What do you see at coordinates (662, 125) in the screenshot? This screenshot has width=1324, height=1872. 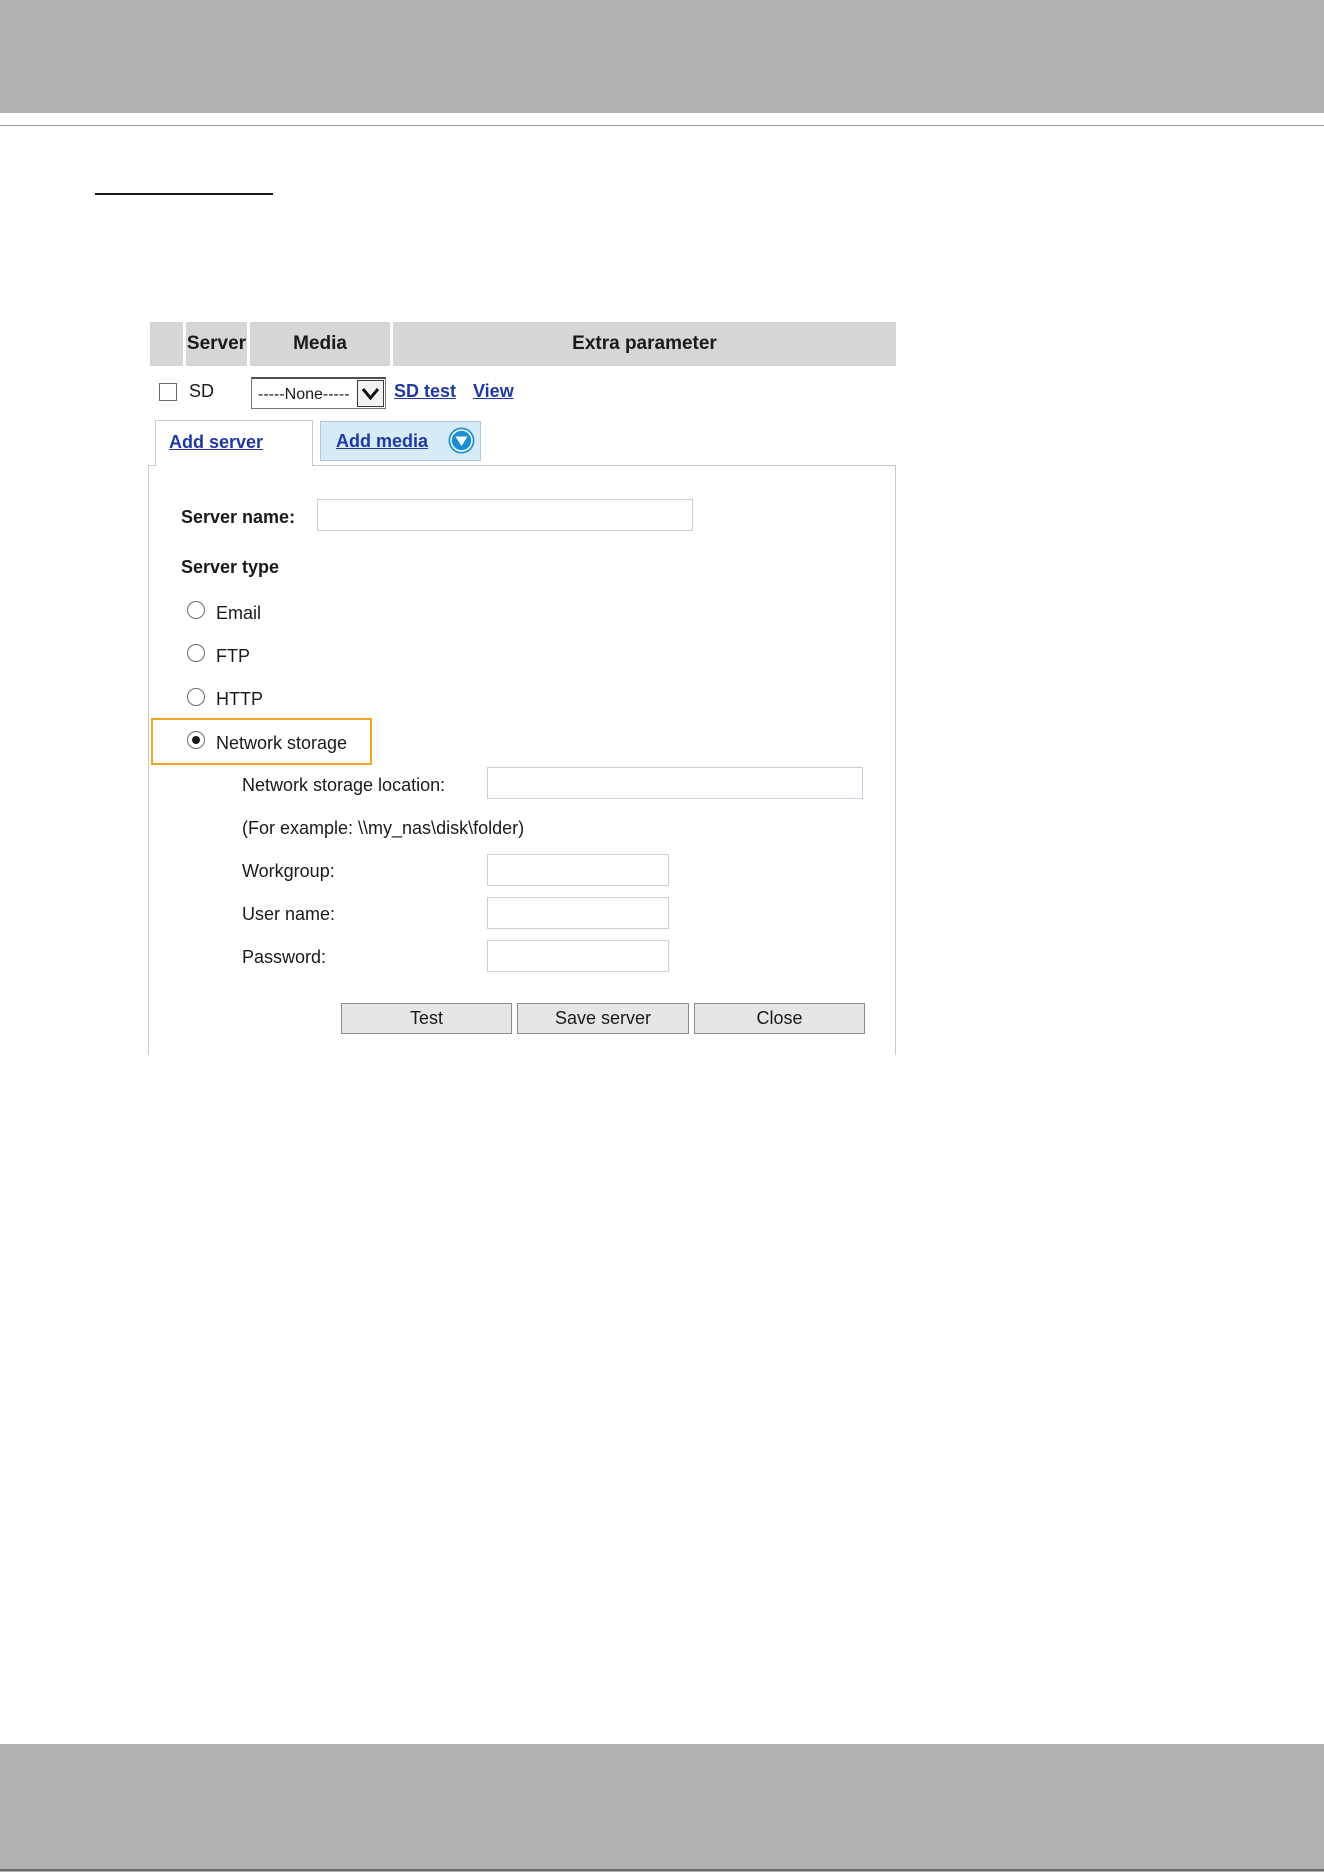 I see `top-divider` at bounding box center [662, 125].